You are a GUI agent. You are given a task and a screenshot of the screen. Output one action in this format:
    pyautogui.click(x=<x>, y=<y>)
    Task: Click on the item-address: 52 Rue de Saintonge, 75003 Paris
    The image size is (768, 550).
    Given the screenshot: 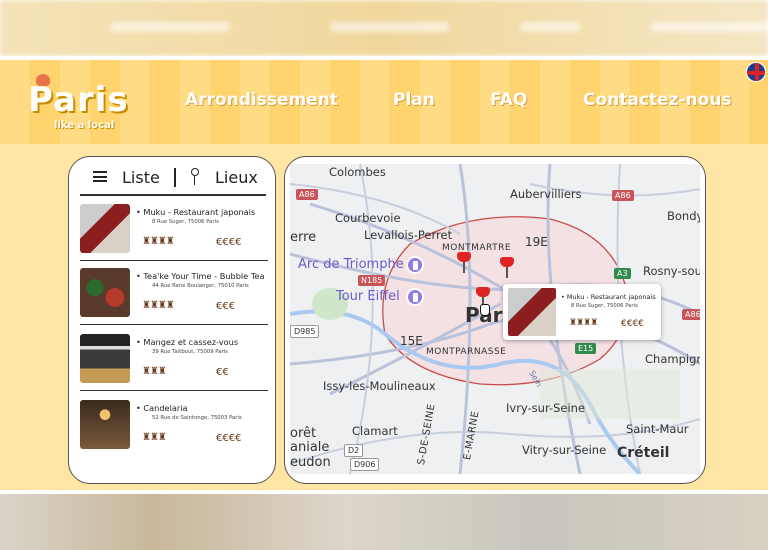 What is the action you would take?
    pyautogui.click(x=197, y=418)
    